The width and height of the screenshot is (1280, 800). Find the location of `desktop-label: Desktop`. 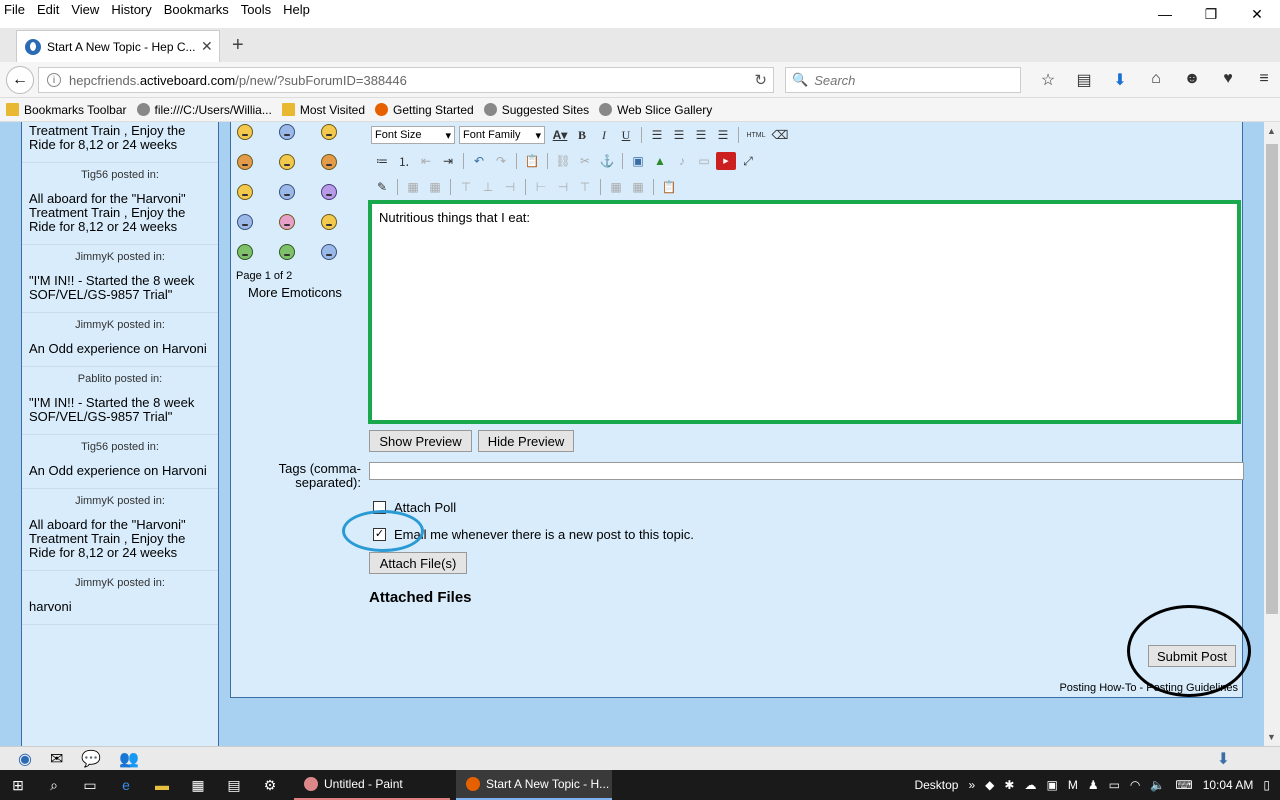

desktop-label: Desktop is located at coordinates (936, 785).